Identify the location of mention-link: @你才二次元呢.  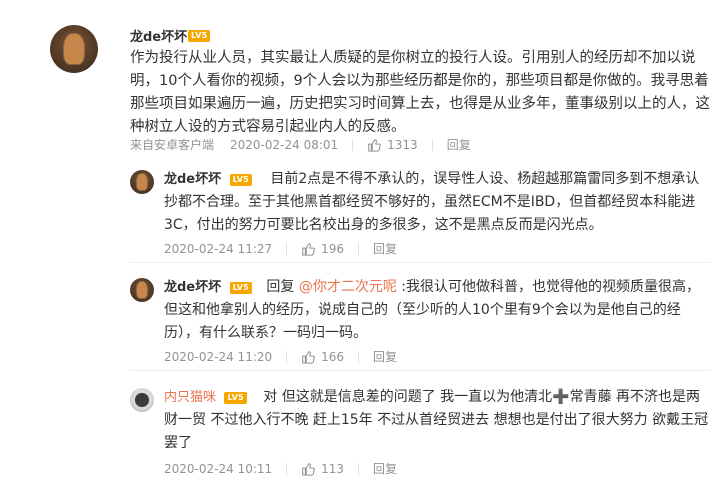
(348, 287).